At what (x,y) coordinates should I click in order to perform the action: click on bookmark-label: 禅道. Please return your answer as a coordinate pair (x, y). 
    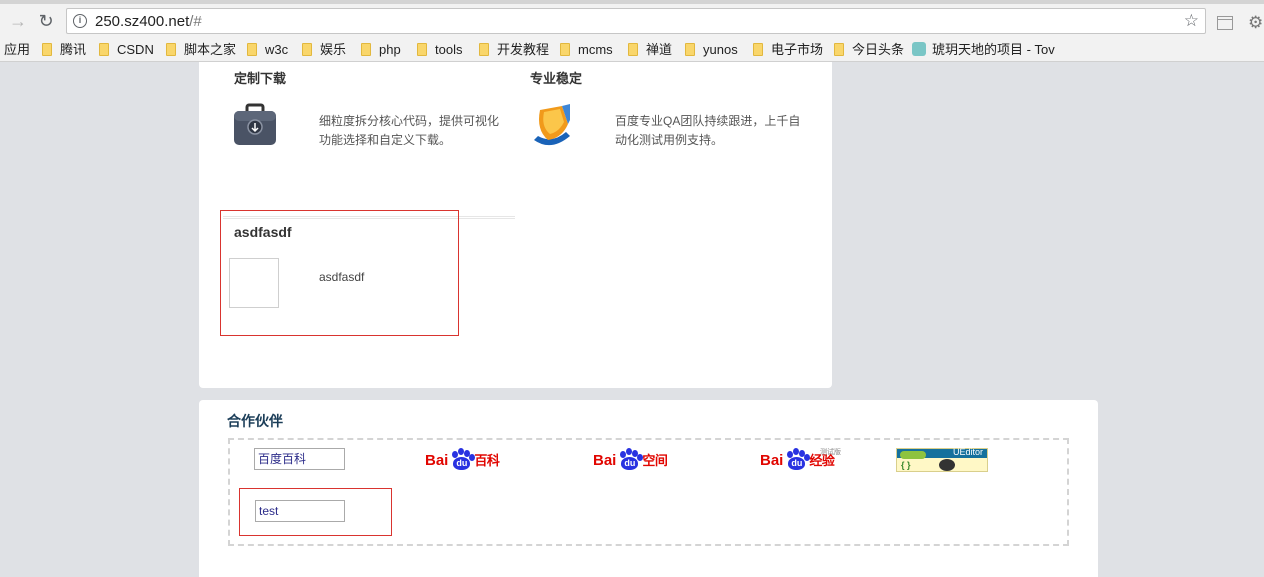
    Looking at the image, I should click on (659, 49).